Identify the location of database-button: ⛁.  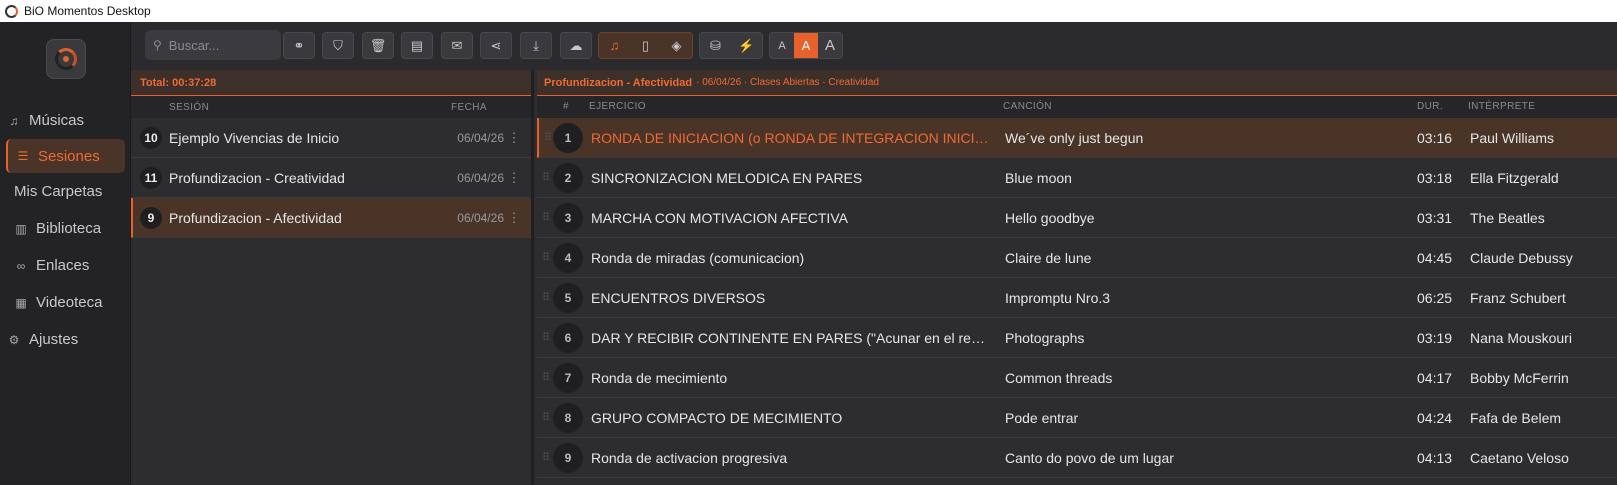
(715, 45).